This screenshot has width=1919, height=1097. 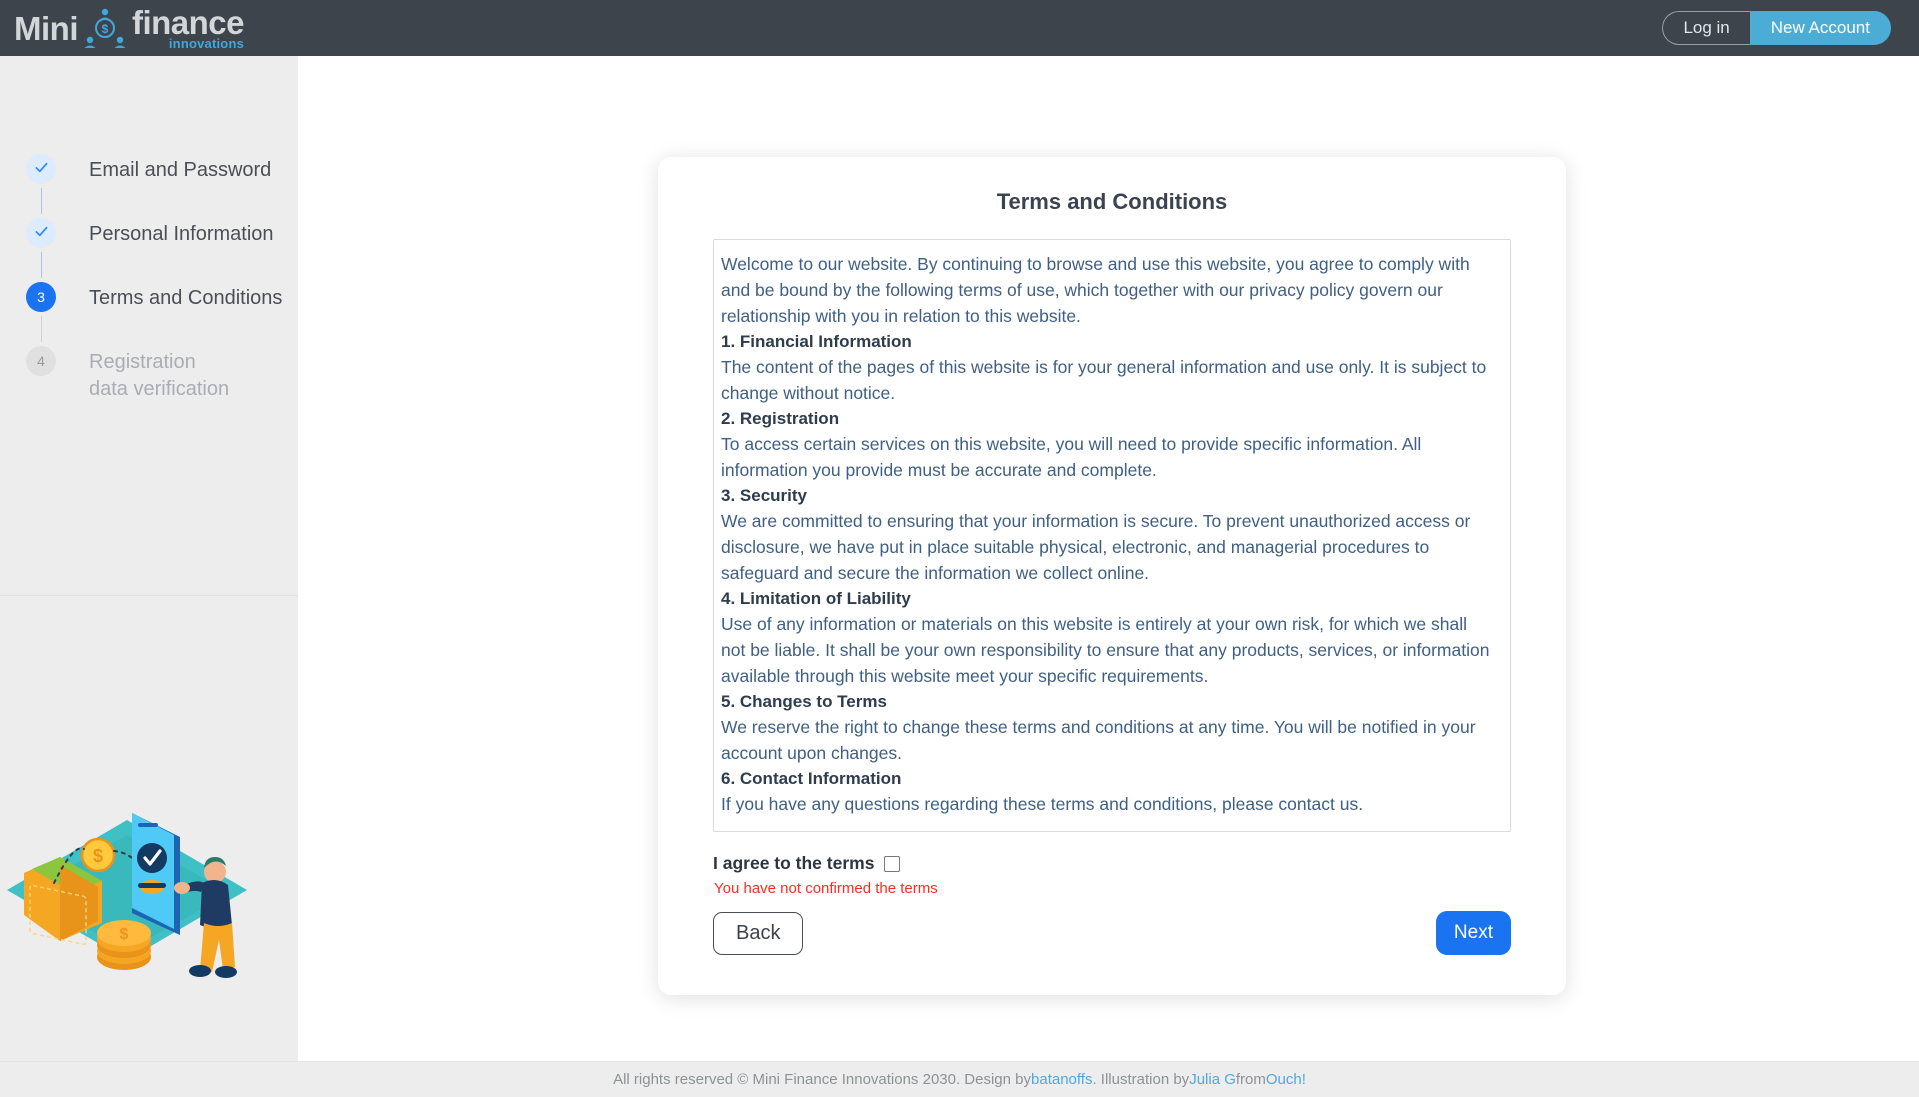 I want to click on sidebar-divider, so click(x=149, y=595).